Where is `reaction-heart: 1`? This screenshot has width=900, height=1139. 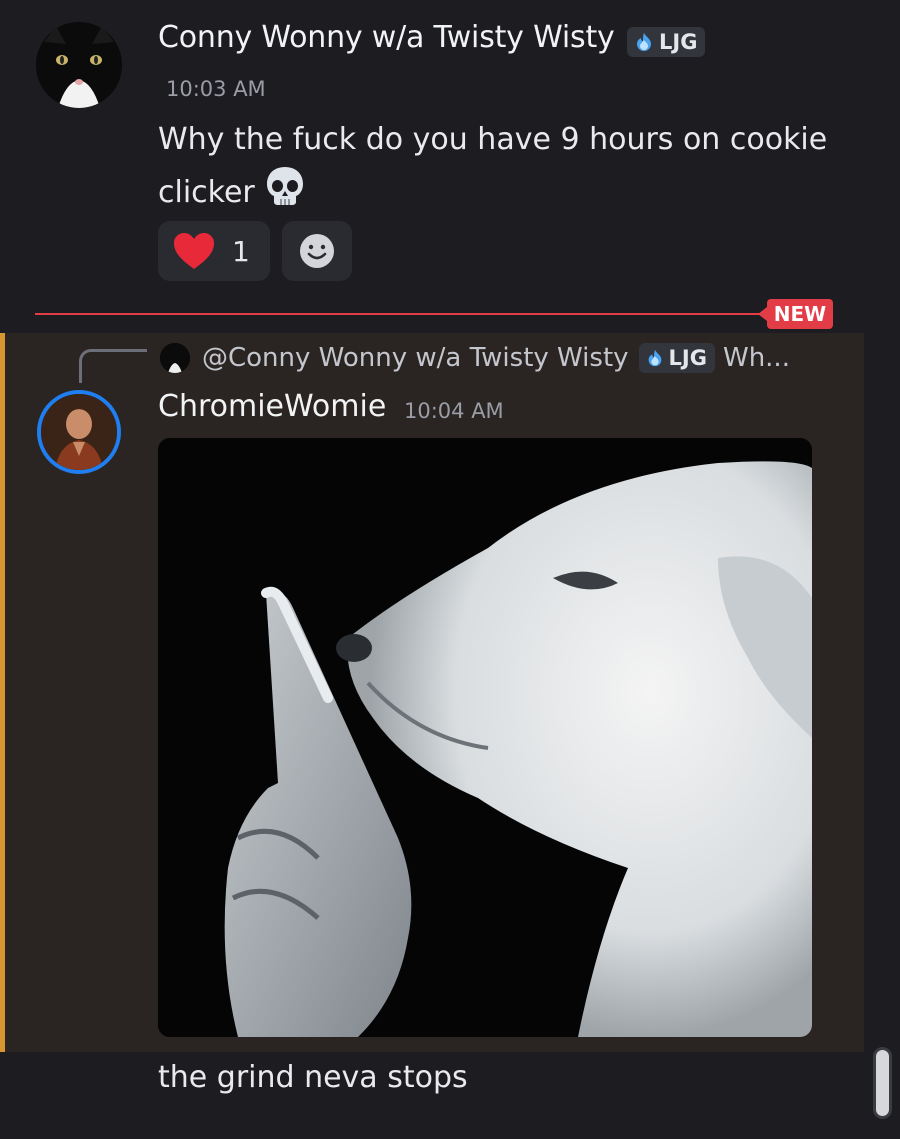
reaction-heart: 1 is located at coordinates (214, 251).